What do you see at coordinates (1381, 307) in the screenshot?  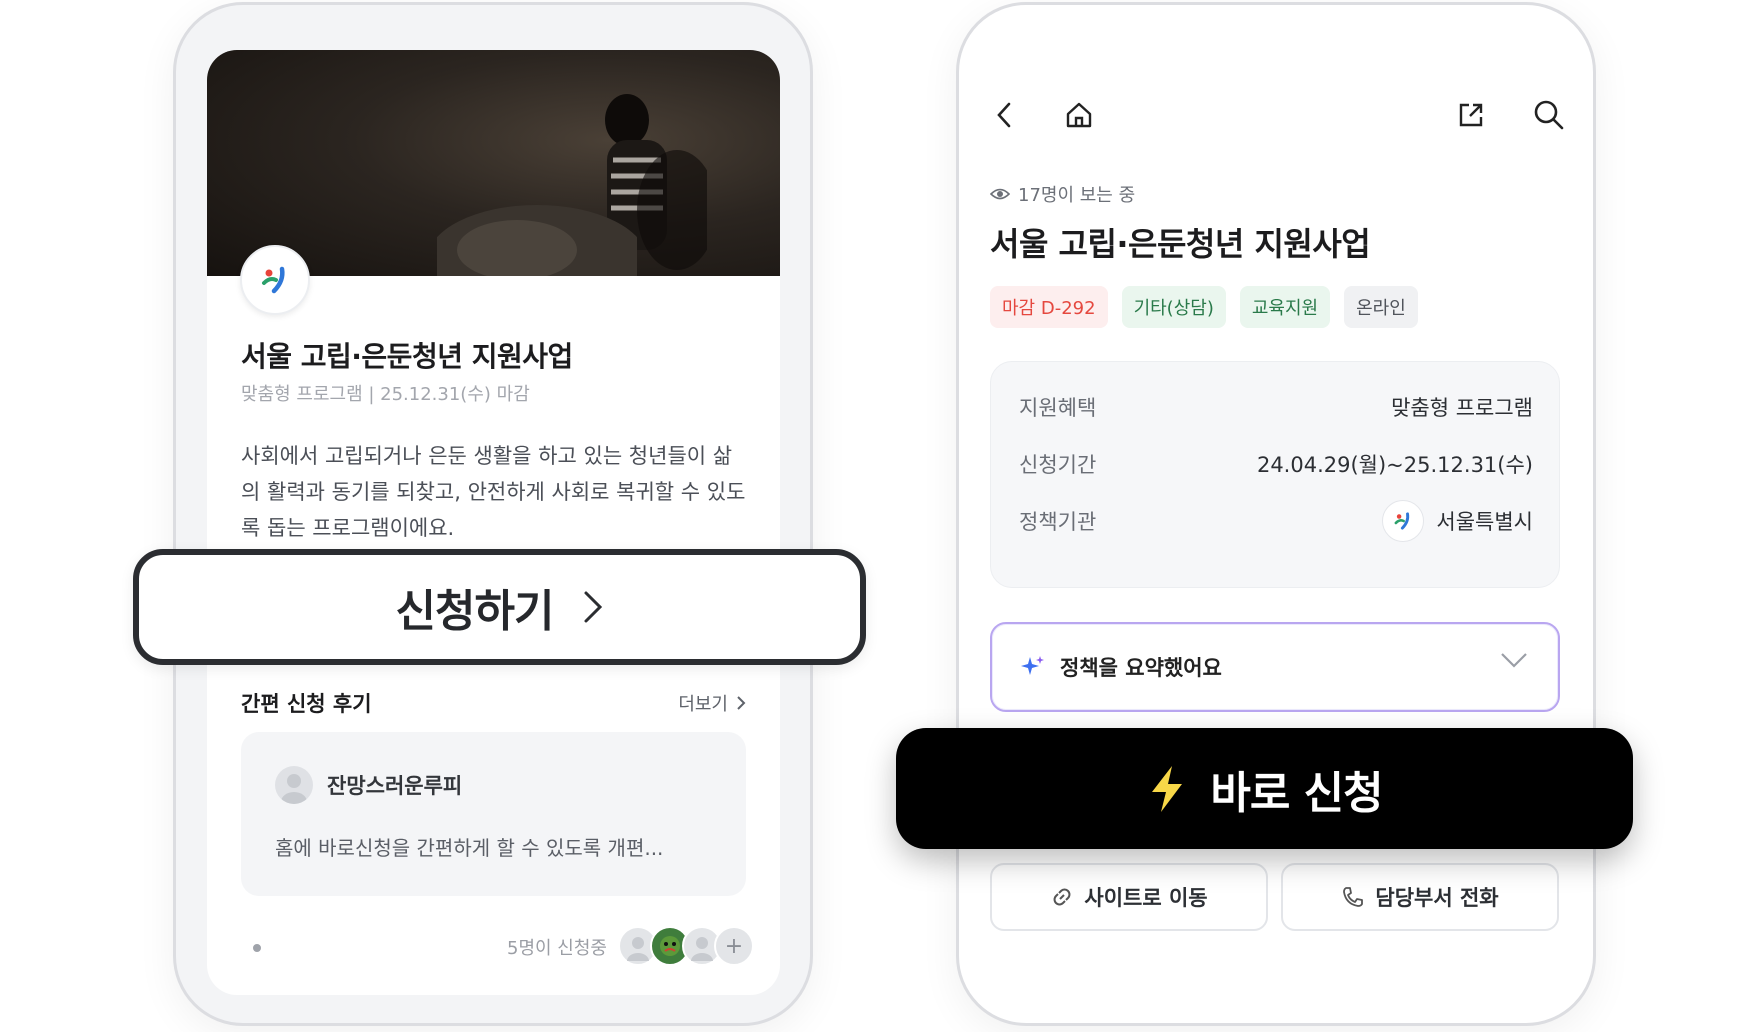 I see `tag-channel: 온라인` at bounding box center [1381, 307].